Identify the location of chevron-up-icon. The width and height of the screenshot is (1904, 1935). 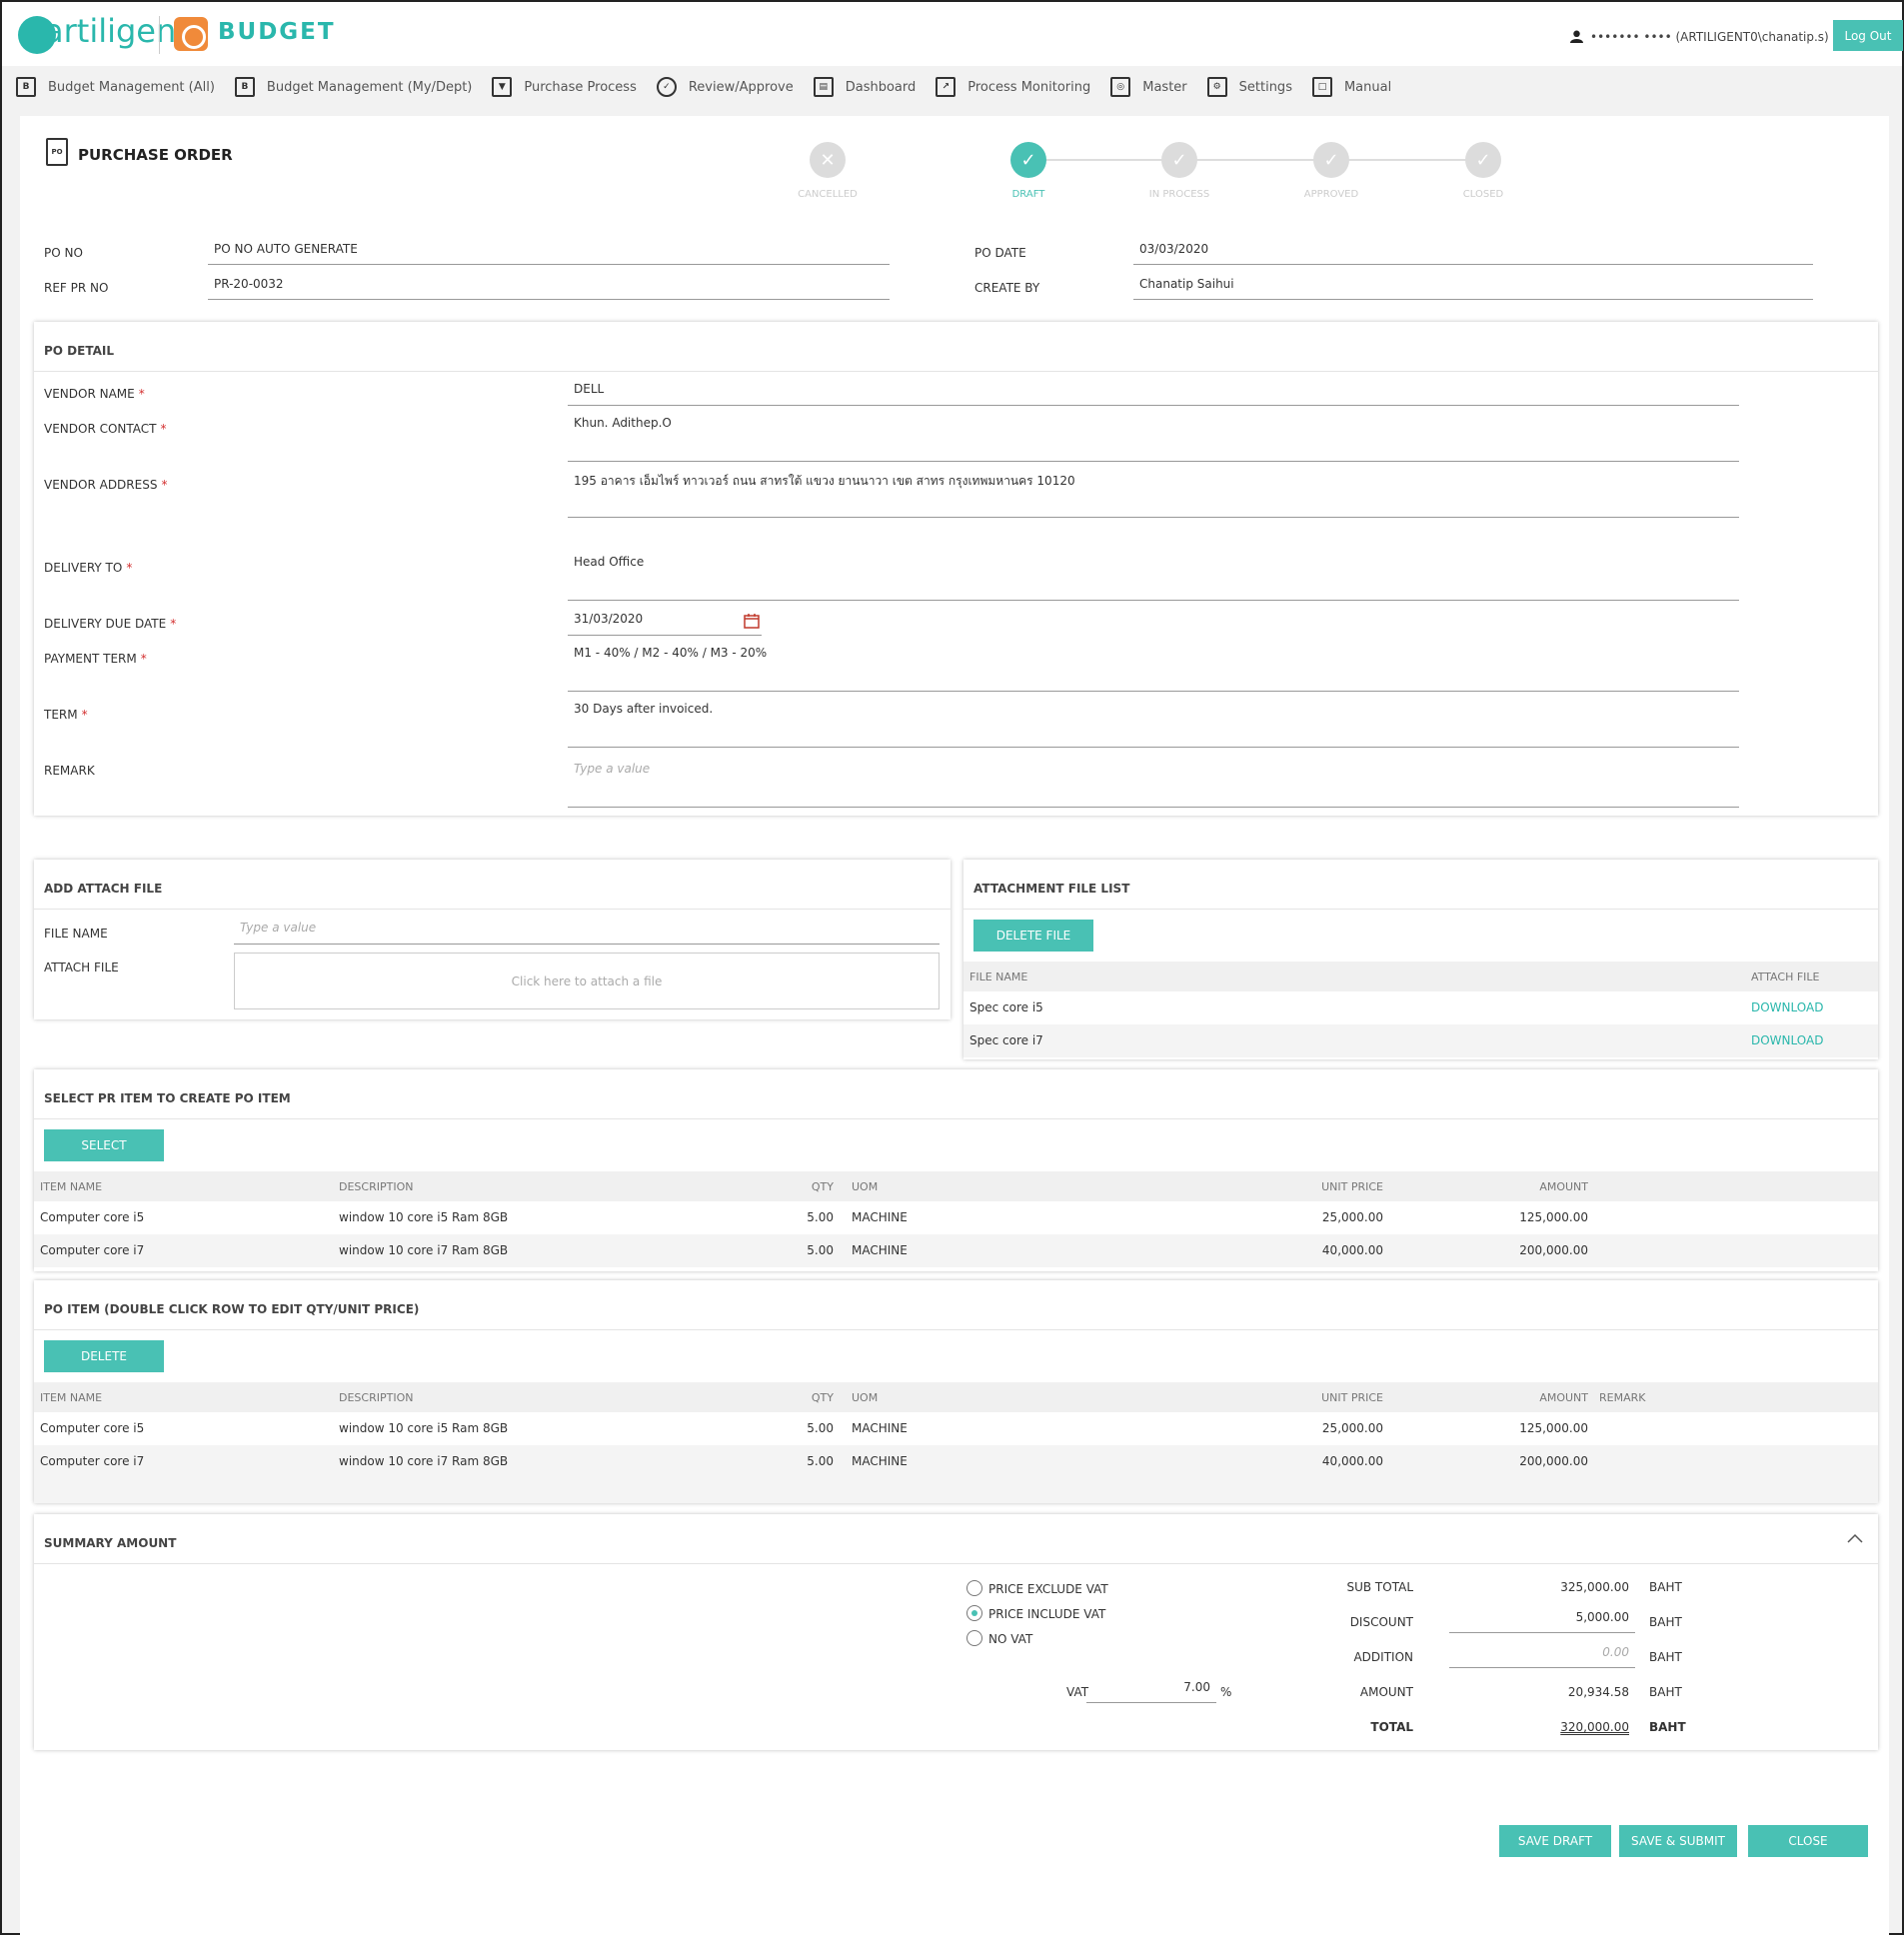
(1855, 1538).